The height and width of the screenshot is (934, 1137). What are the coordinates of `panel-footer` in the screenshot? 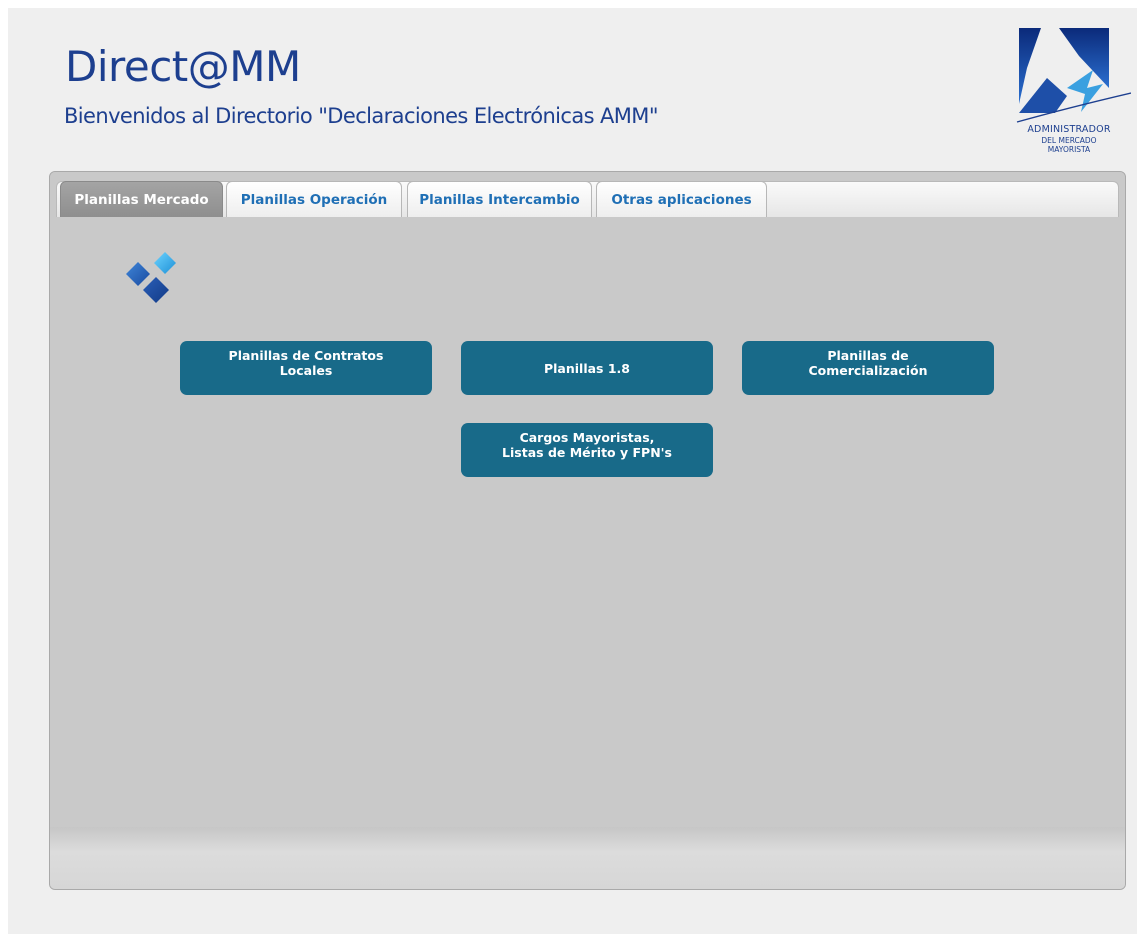 It's located at (587, 858).